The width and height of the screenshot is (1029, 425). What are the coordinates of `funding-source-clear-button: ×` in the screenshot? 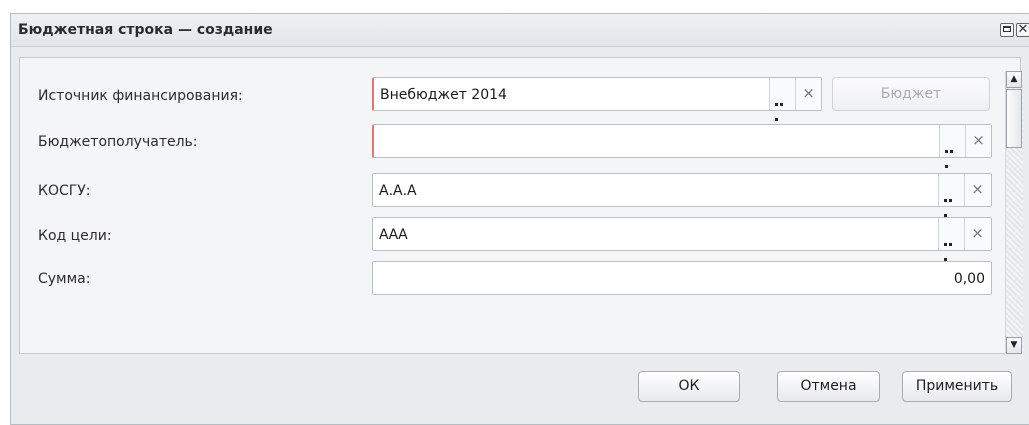 It's located at (808, 94).